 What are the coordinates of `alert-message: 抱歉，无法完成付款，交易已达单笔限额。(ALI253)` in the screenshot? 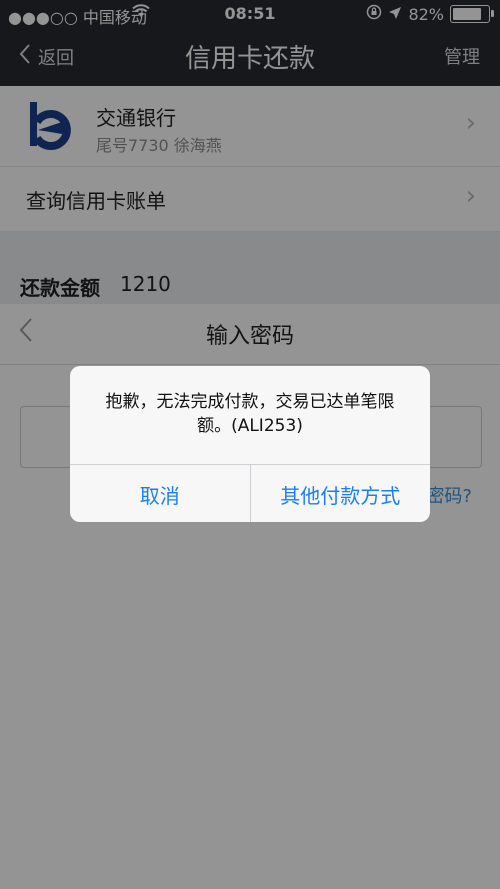 It's located at (250, 414).